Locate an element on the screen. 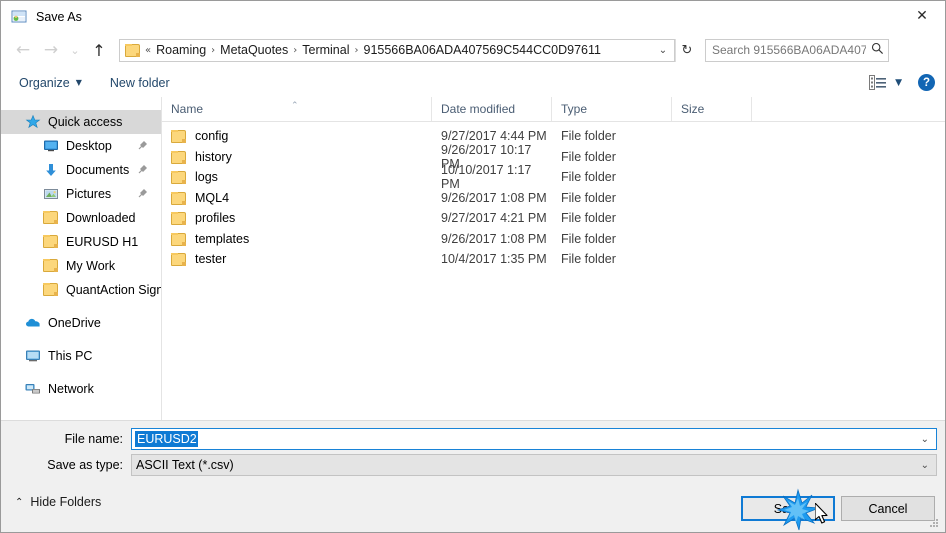 This screenshot has width=946, height=533. view-list-icon is located at coordinates (878, 82).